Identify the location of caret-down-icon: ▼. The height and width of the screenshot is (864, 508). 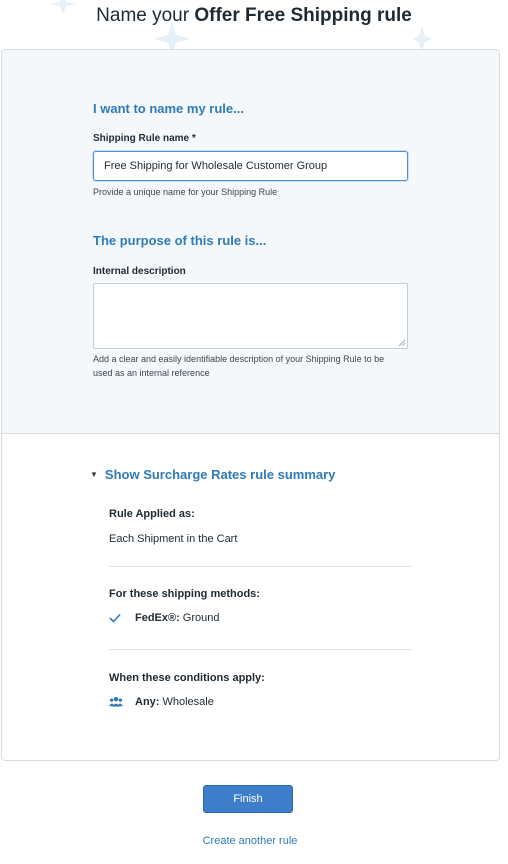
(94, 474).